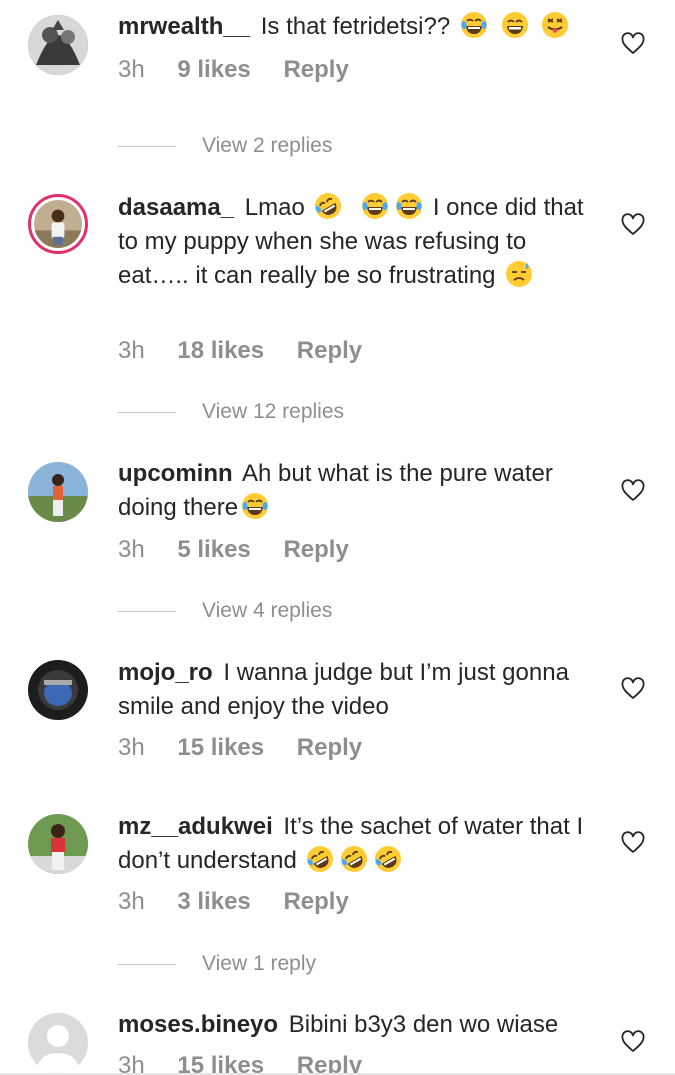 This screenshot has height=1075, width=675. What do you see at coordinates (220, 350) in the screenshot?
I see `comment-likes: 18 likes` at bounding box center [220, 350].